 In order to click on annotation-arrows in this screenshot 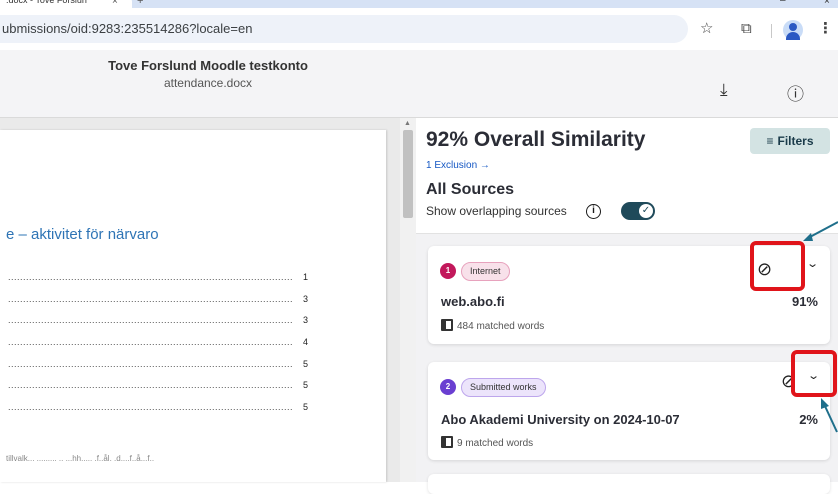, I will do `click(820, 327)`.